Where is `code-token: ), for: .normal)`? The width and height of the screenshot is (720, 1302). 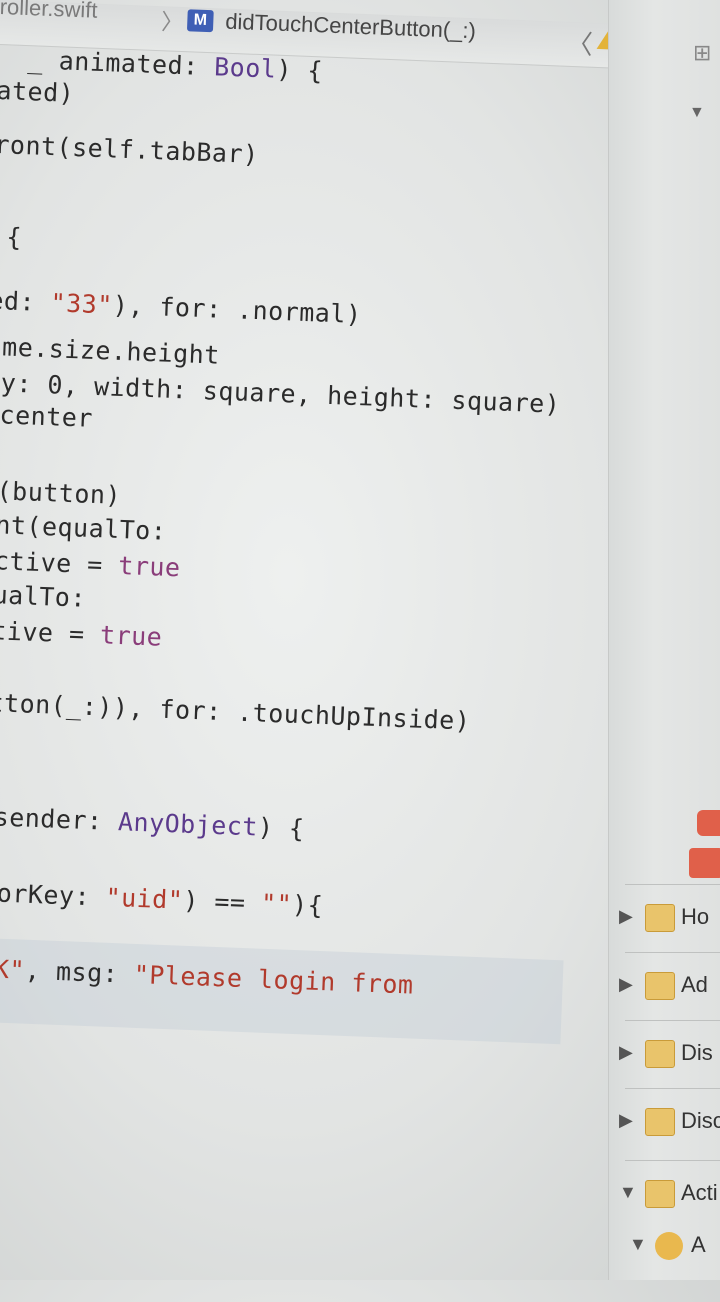 code-token: ), for: .normal) is located at coordinates (237, 310).